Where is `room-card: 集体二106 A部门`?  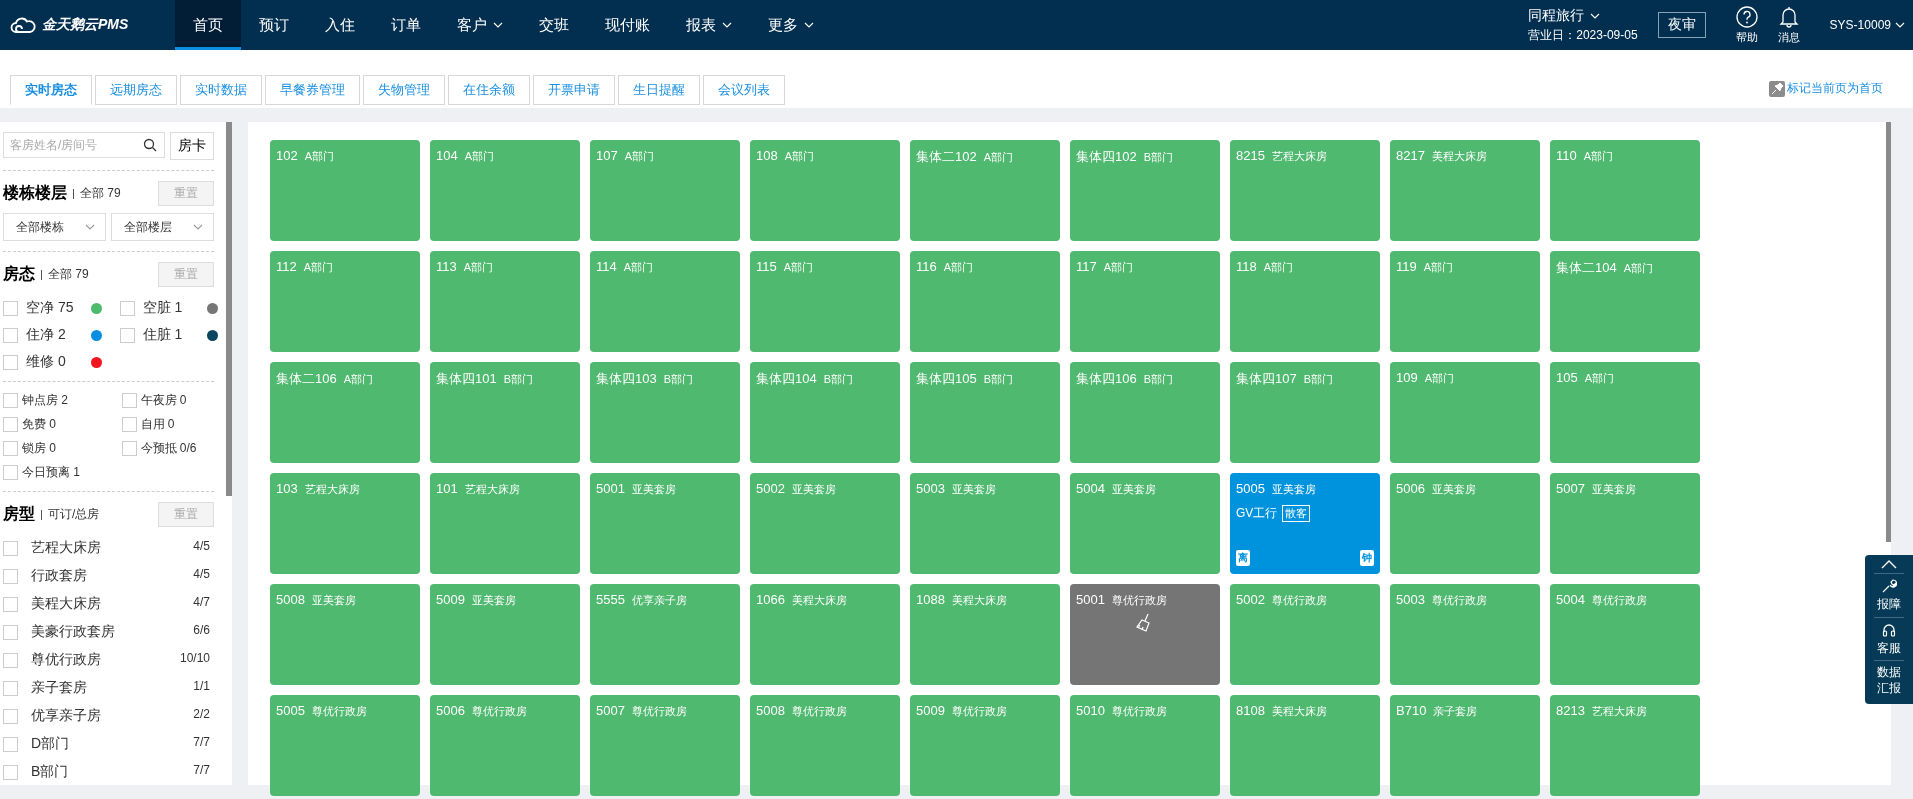
room-card: 集体二106 A部门 is located at coordinates (345, 412).